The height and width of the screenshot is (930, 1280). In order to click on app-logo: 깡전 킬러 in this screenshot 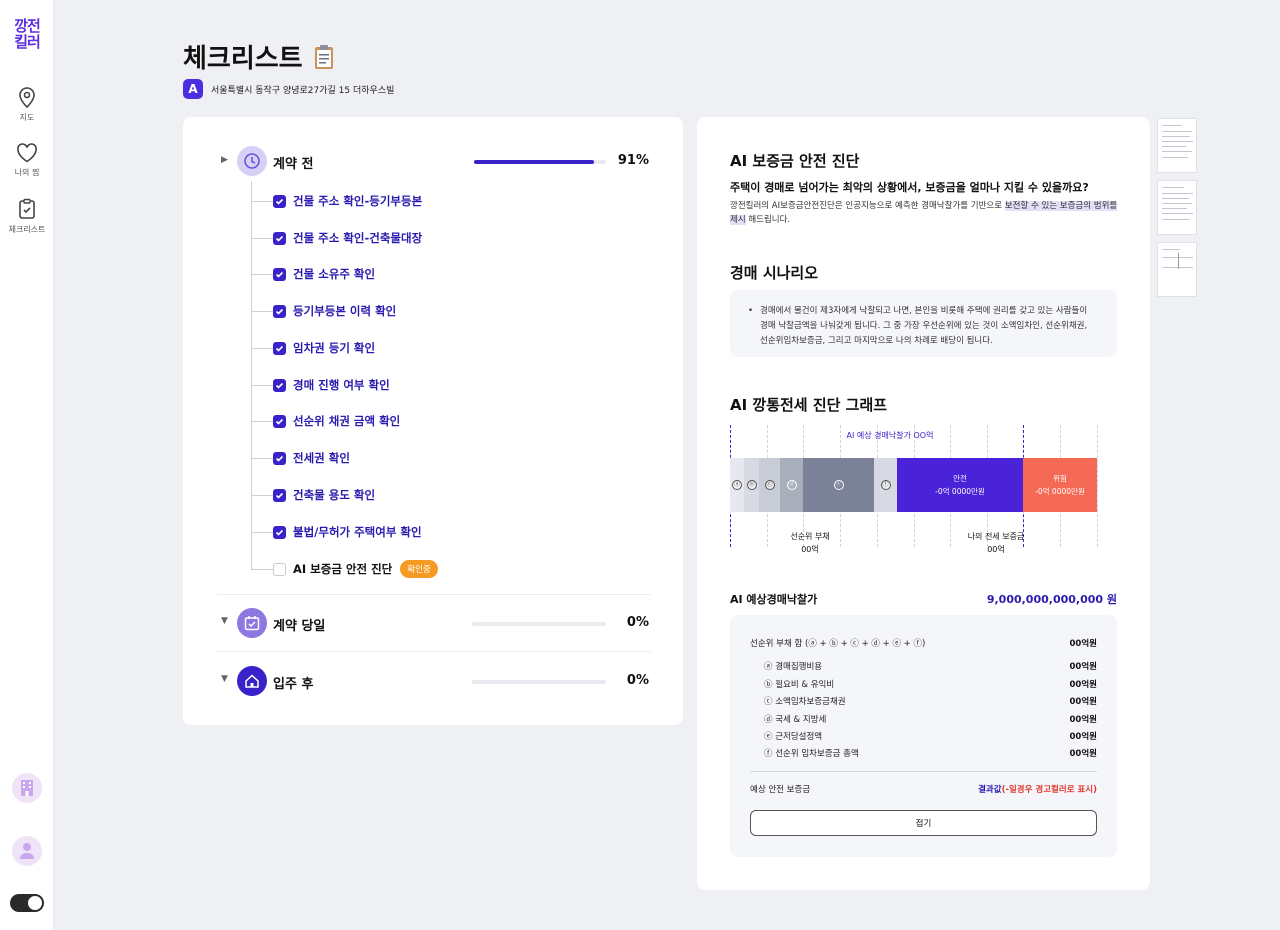, I will do `click(27, 34)`.